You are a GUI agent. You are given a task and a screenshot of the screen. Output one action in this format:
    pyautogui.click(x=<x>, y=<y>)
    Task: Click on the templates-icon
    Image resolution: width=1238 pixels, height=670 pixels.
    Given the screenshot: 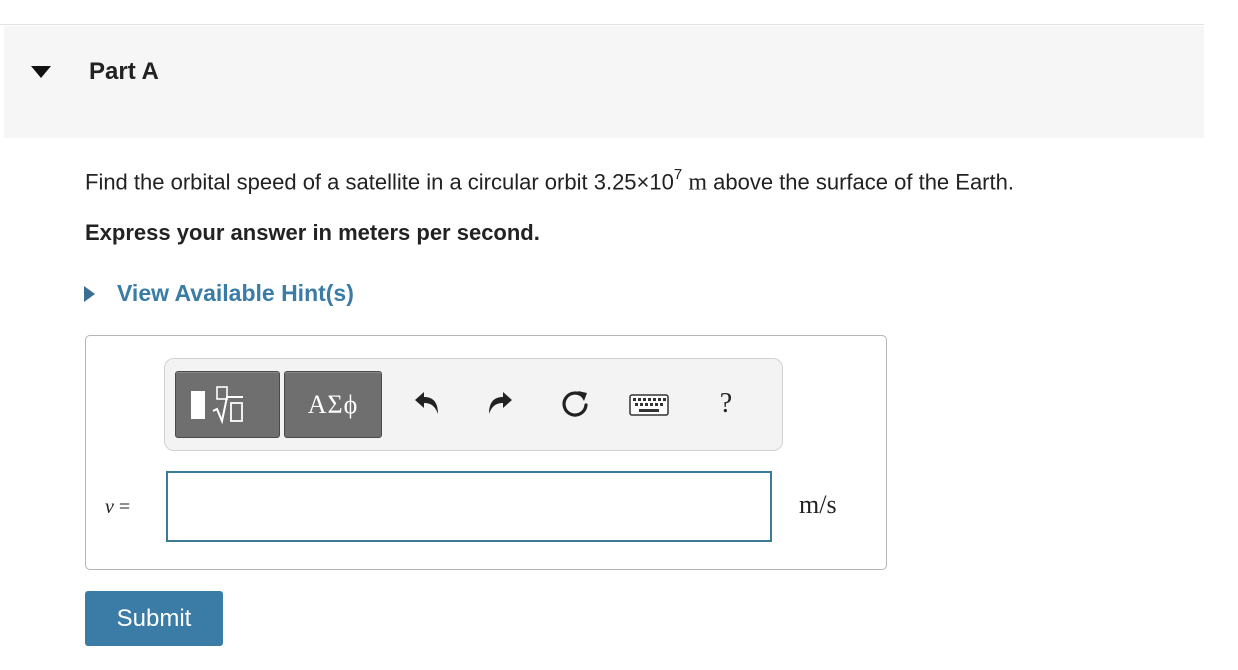 What is the action you would take?
    pyautogui.click(x=197, y=404)
    